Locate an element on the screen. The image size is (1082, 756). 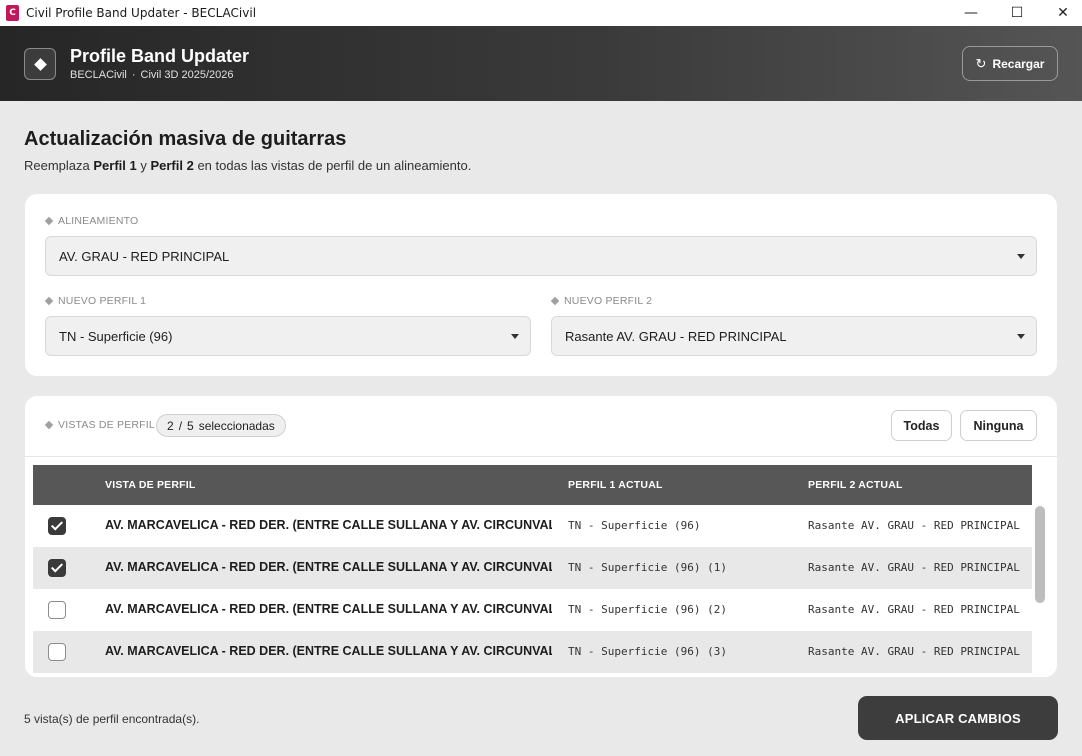
scrollbar is located at coordinates (1040, 591).